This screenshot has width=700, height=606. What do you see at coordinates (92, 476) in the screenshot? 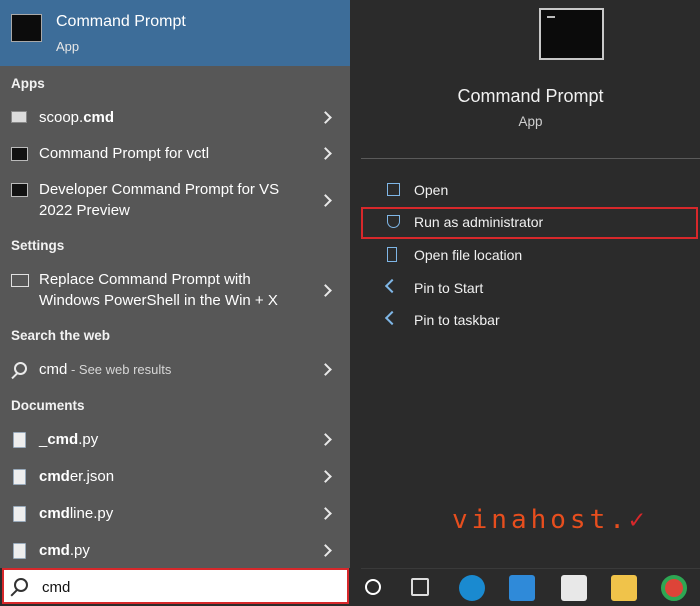
I see `doc-suffix: er.json` at bounding box center [92, 476].